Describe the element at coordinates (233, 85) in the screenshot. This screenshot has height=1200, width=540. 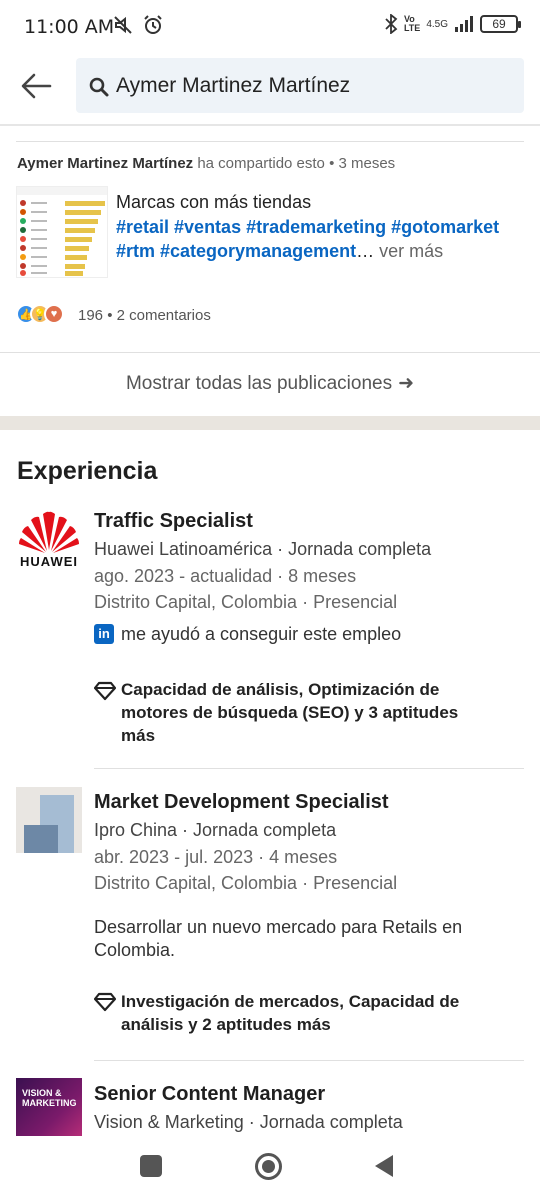
I see `search-query: Aymer Martinez Martínez` at that location.